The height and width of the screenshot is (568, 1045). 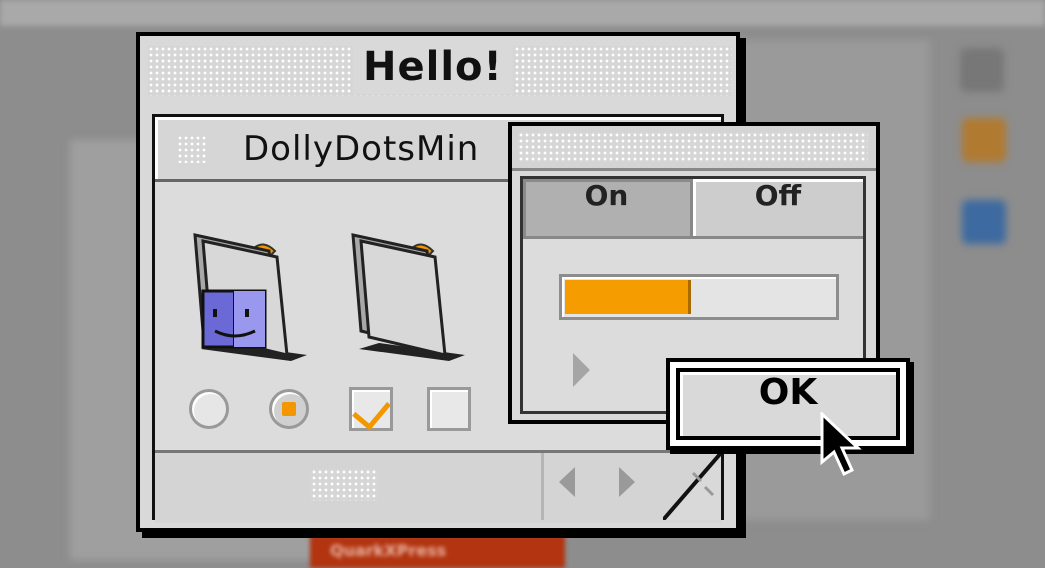 I want to click on radio-dot, so click(x=289, y=409).